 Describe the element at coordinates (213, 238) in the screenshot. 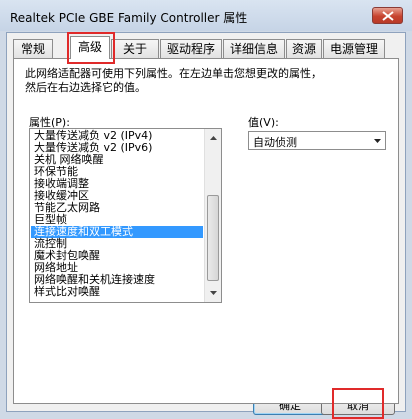

I see `scroll-thumb` at that location.